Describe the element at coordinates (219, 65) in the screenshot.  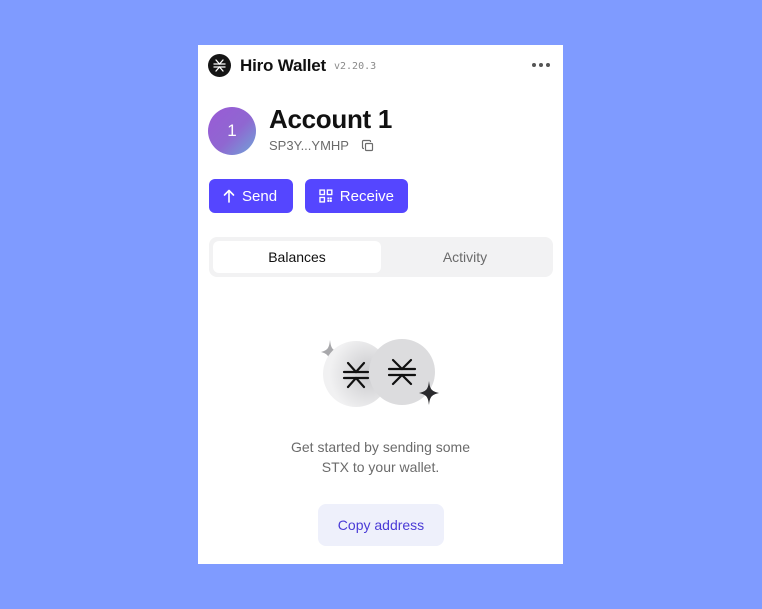
I see `stacks-logo-icon` at that location.